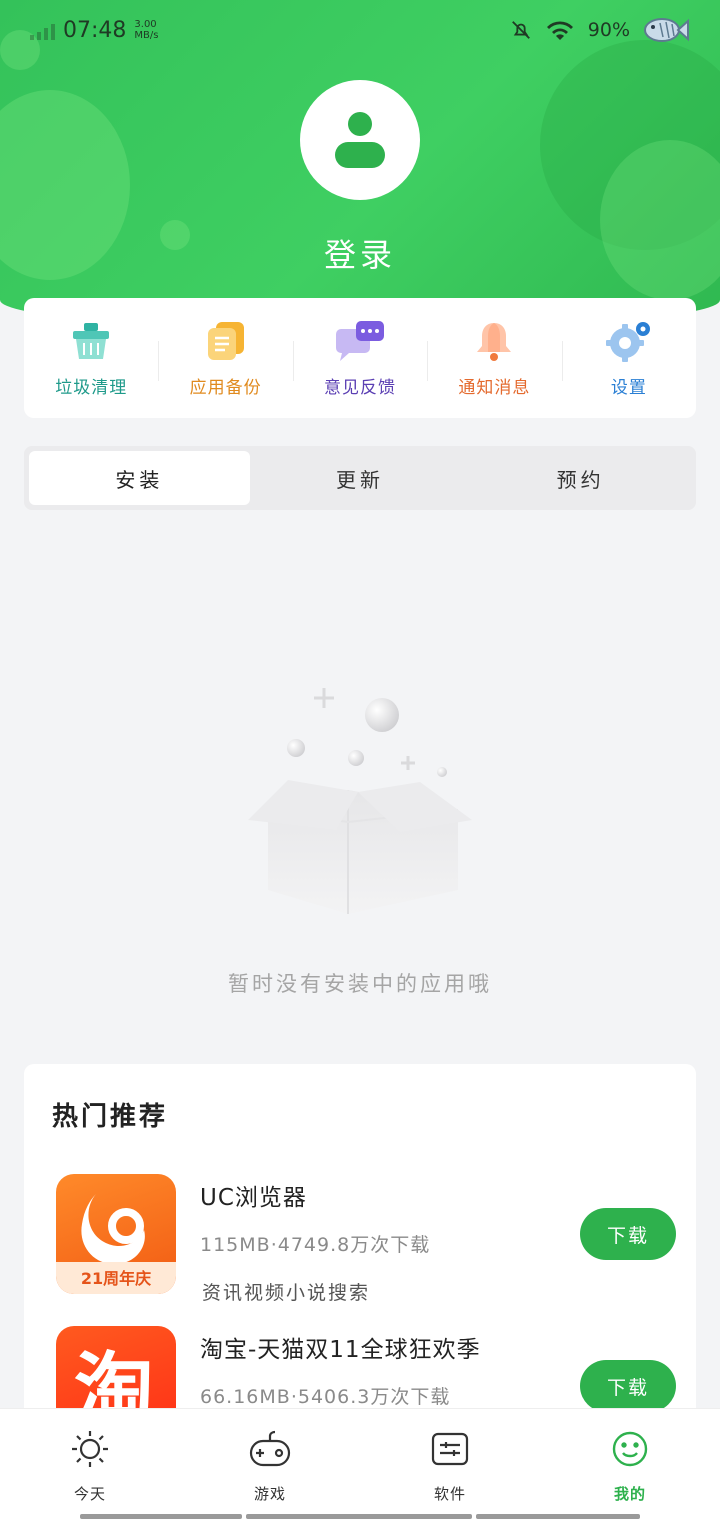  What do you see at coordinates (608, 30) in the screenshot?
I see `battery-level: 90%` at bounding box center [608, 30].